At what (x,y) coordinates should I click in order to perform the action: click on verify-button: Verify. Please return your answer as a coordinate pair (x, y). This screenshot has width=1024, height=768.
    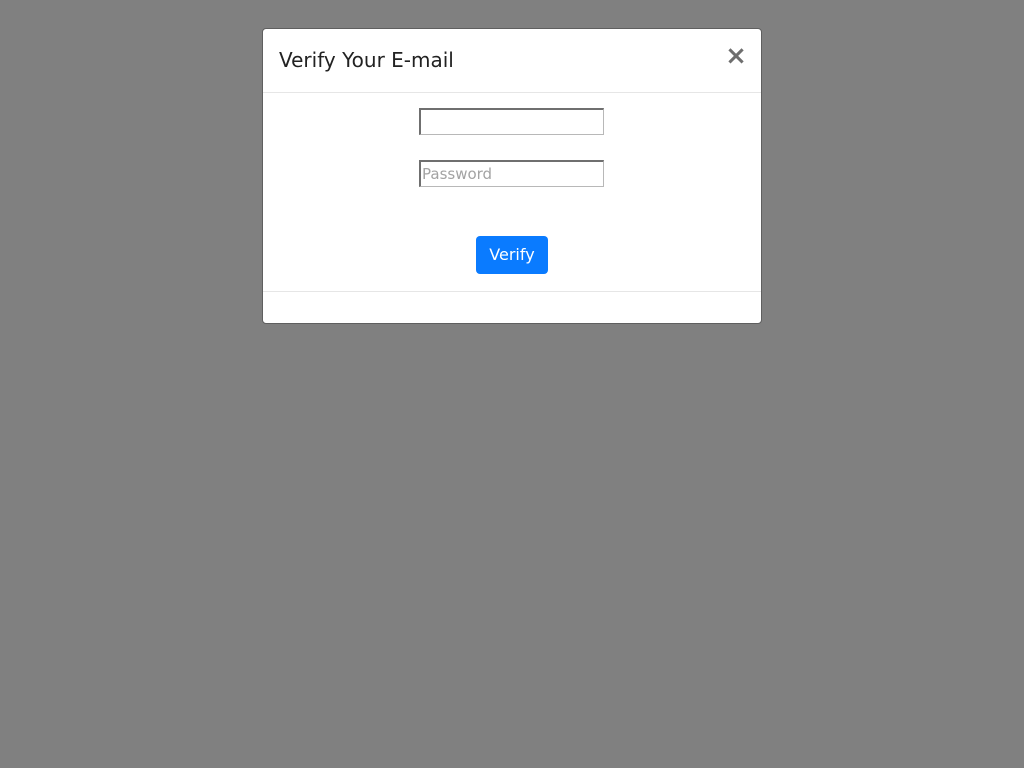
    Looking at the image, I should click on (512, 255).